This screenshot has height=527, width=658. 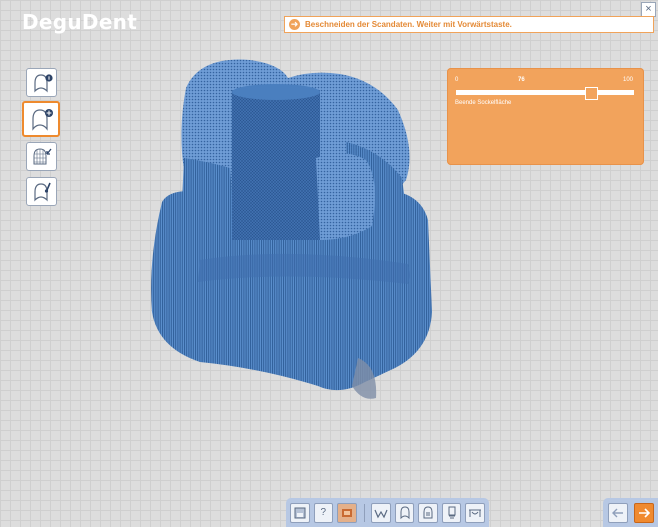 I want to click on panel-caption: Beende Sockelfläche, so click(x=483, y=103).